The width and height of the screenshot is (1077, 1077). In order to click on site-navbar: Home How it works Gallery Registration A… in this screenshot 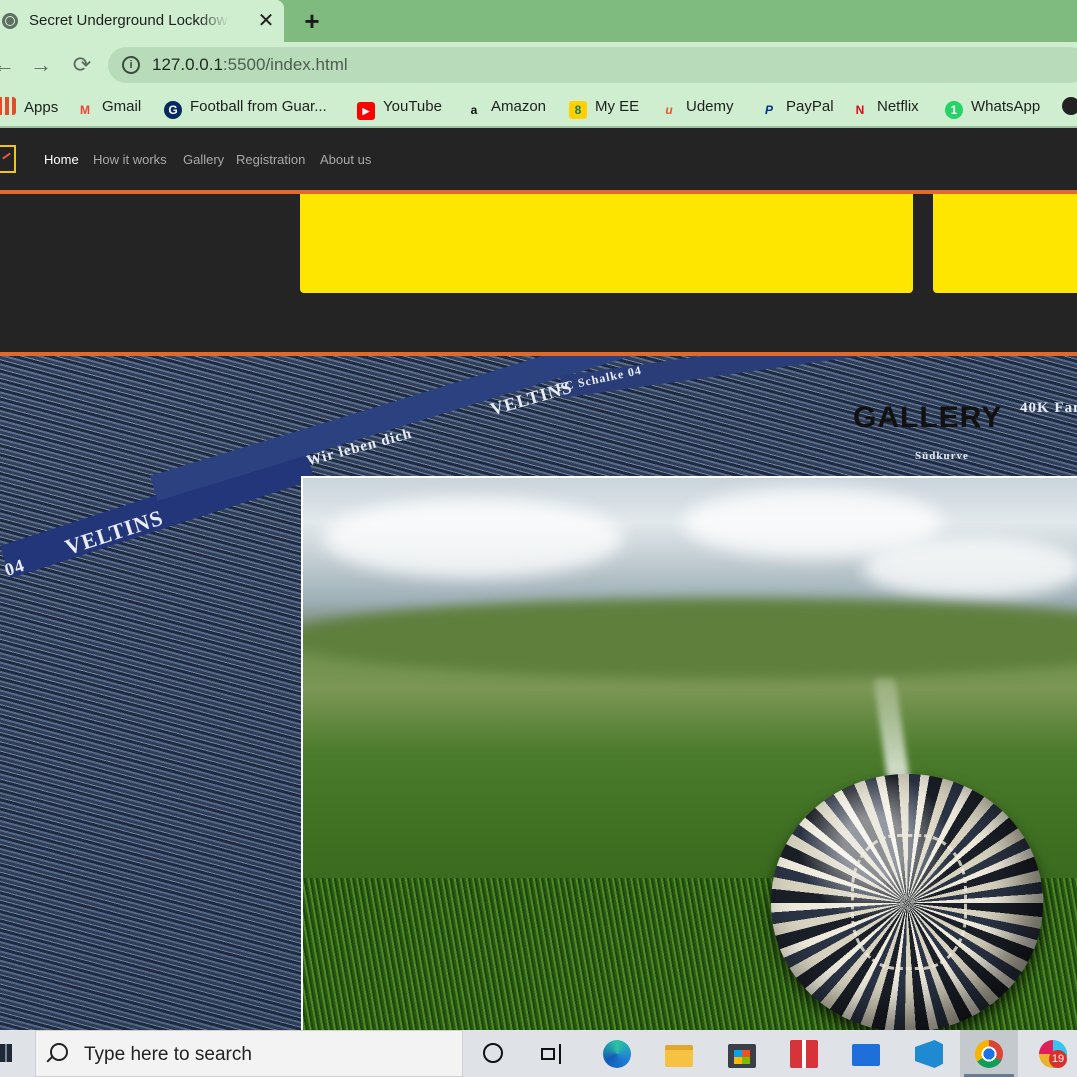, I will do `click(538, 161)`.